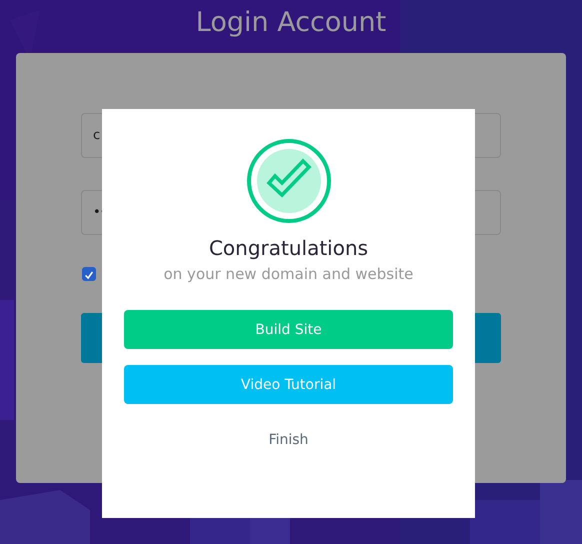 Image resolution: width=582 pixels, height=544 pixels. I want to click on dialog-button: Video Tutorial, so click(288, 384).